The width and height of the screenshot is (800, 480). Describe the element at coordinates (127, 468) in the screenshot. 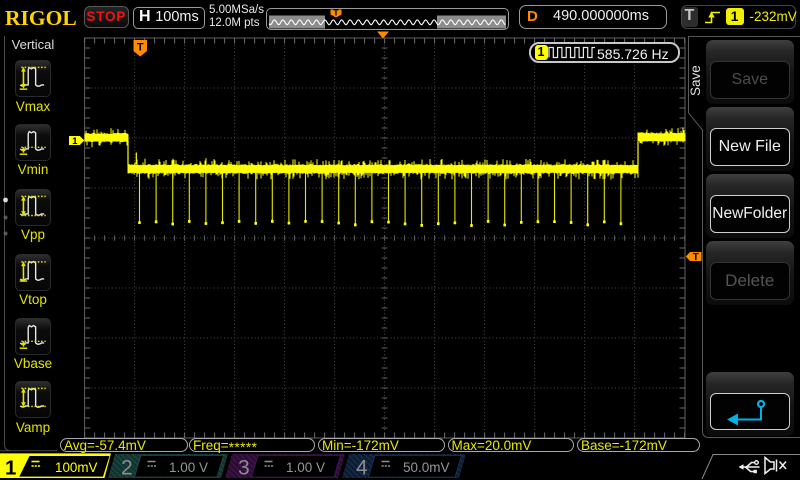

I see `svg-text: 2` at that location.